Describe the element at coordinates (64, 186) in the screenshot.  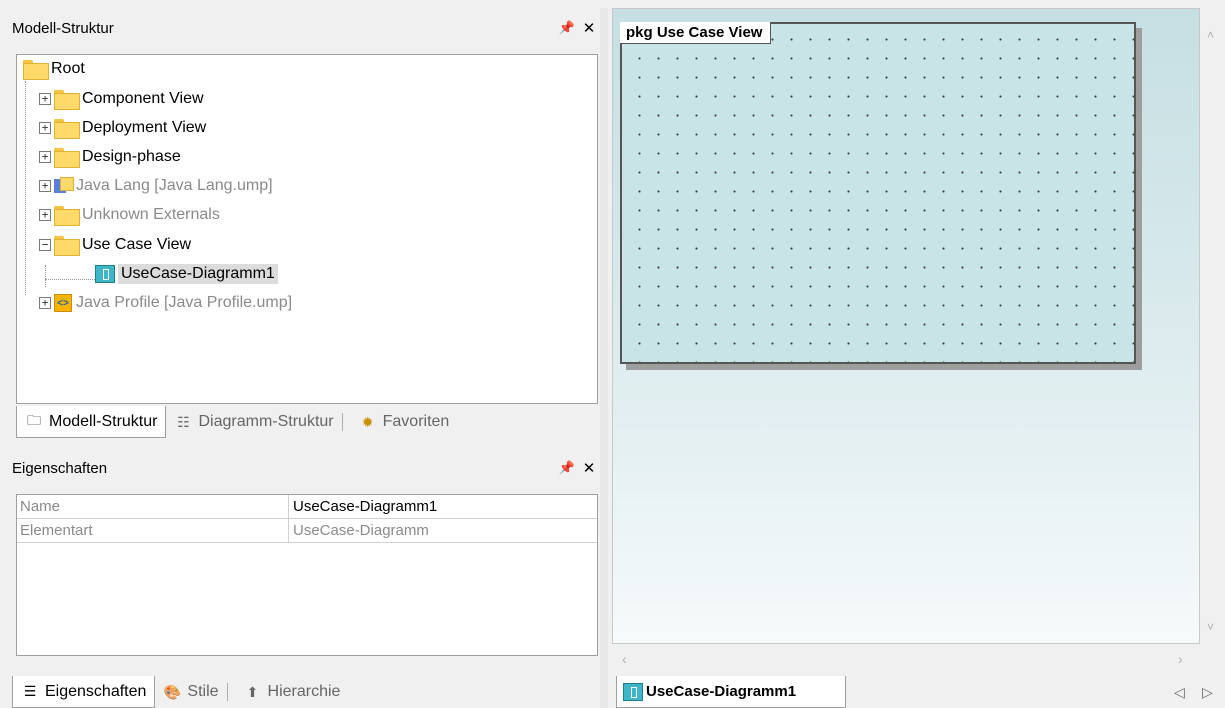
I see `java-package-icon` at that location.